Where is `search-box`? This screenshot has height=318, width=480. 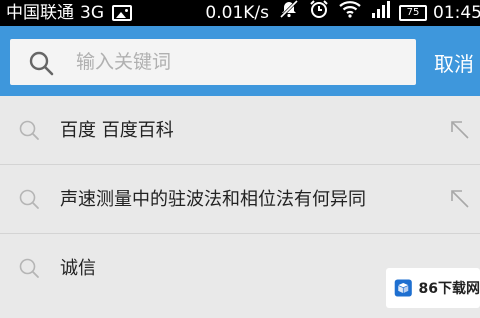 search-box is located at coordinates (213, 62).